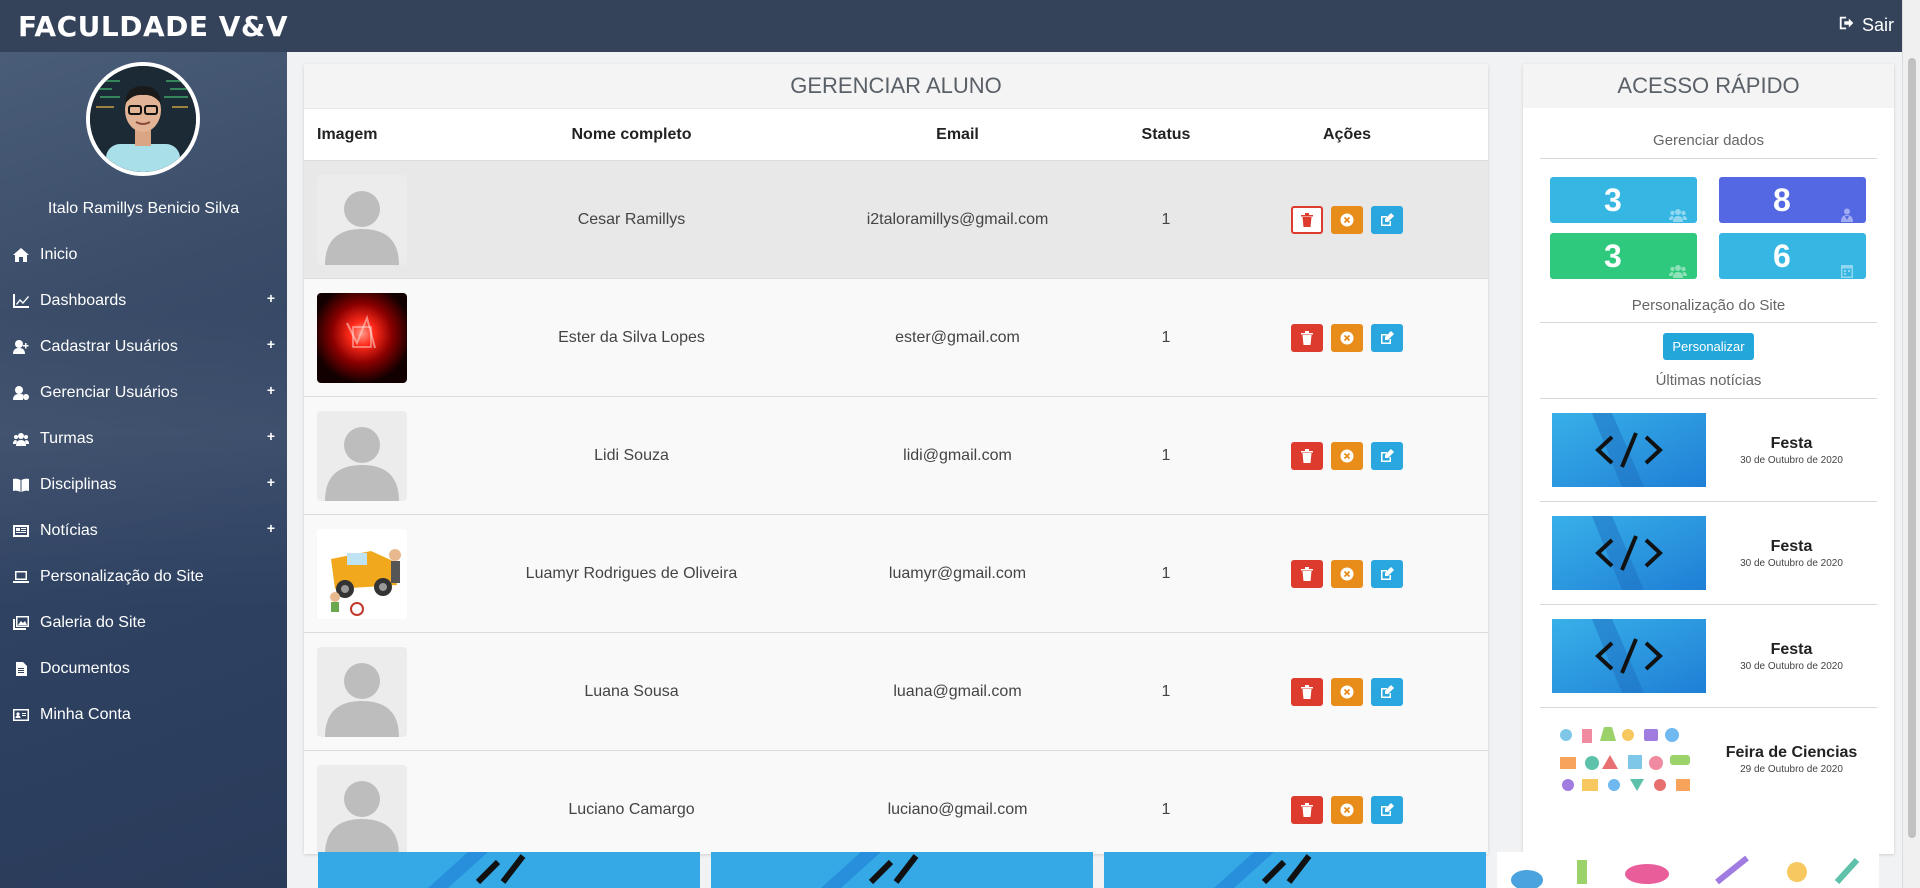  I want to click on column-header-status: Status, so click(1166, 134).